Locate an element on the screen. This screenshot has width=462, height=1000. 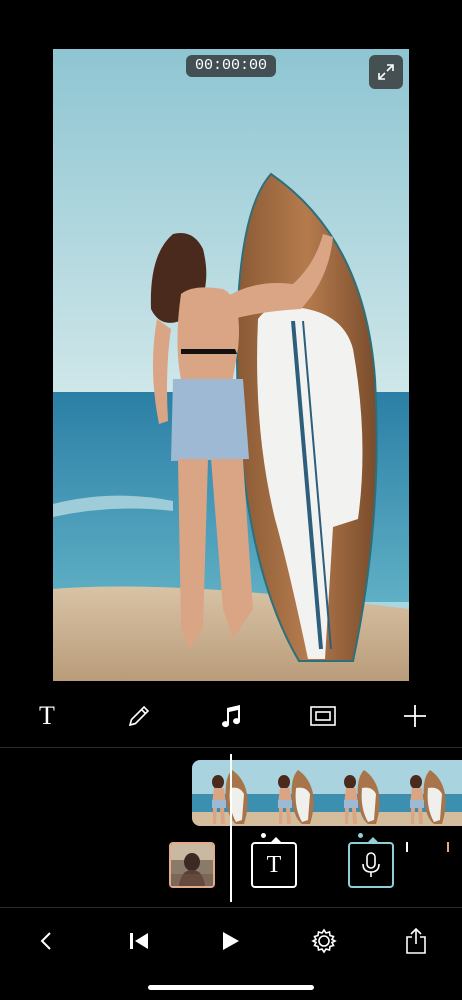
draw-tool-button is located at coordinates (139, 716).